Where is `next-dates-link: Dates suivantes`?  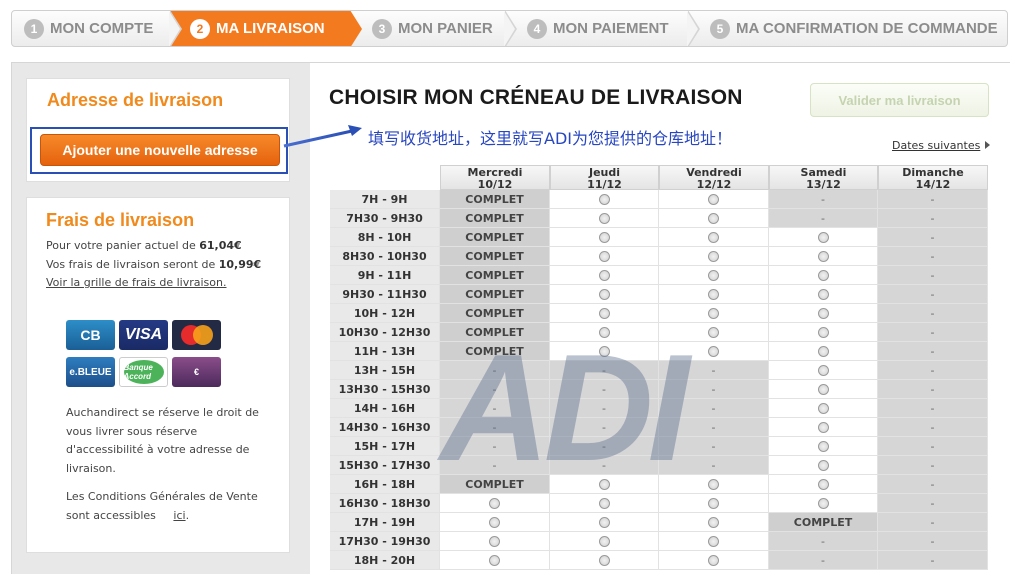
next-dates-link: Dates suivantes is located at coordinates (941, 145).